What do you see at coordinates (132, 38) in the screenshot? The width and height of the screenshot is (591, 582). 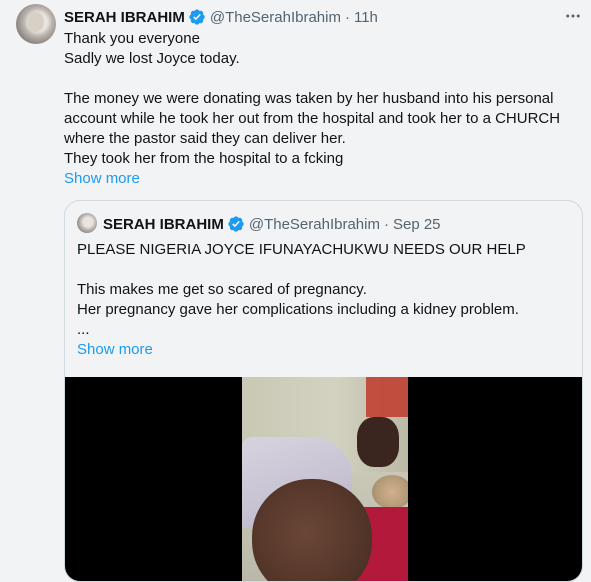 I see `tweet-text-line: Thank you everyone` at bounding box center [132, 38].